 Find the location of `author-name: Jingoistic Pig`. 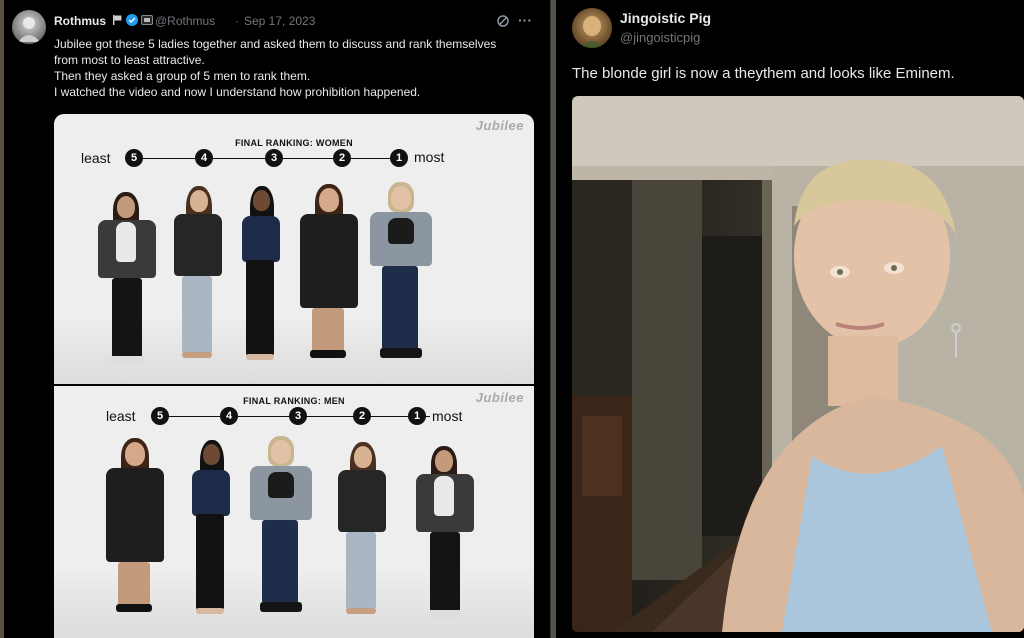

author-name: Jingoistic Pig is located at coordinates (665, 18).